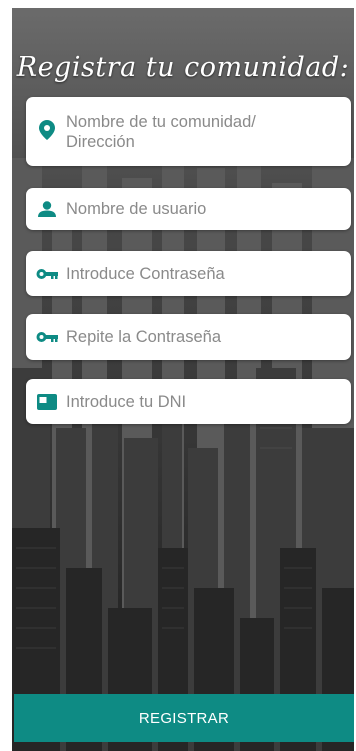 This screenshot has width=356, height=751. Describe the element at coordinates (183, 67) in the screenshot. I see `page-title: Registra tu comunidad:` at that location.